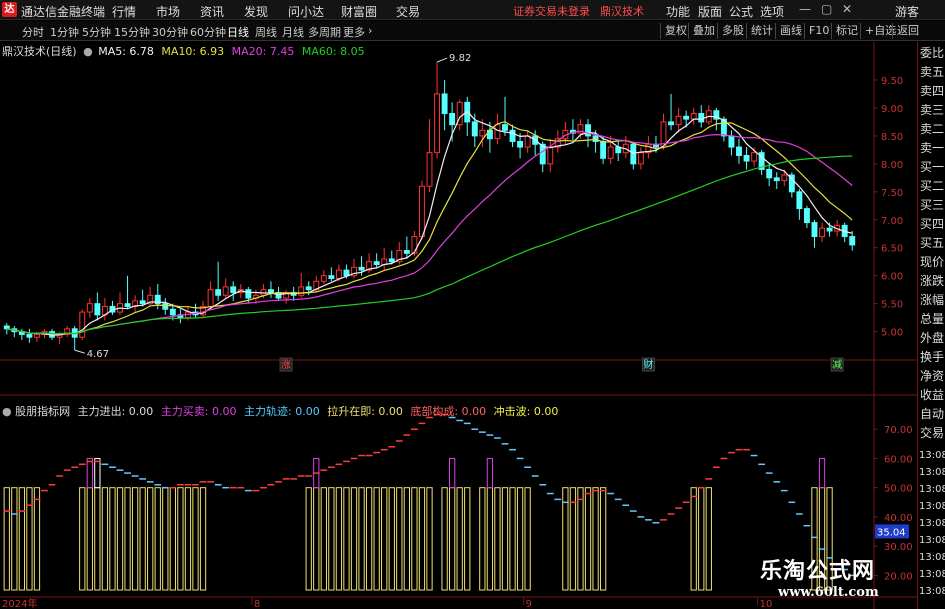  What do you see at coordinates (805, 9) in the screenshot?
I see `minimize-icon: —` at bounding box center [805, 9].